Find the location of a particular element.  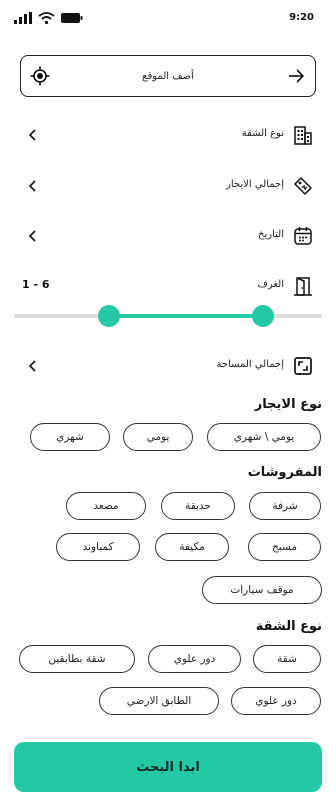

filter-total-area-label: إجمالي المساحة is located at coordinates (250, 364).